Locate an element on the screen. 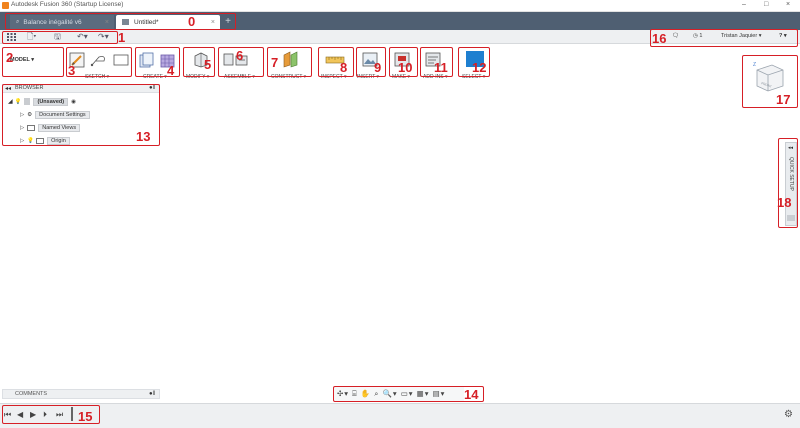 Image resolution: width=800 pixels, height=428 pixels. minimize-button: – is located at coordinates (744, 4).